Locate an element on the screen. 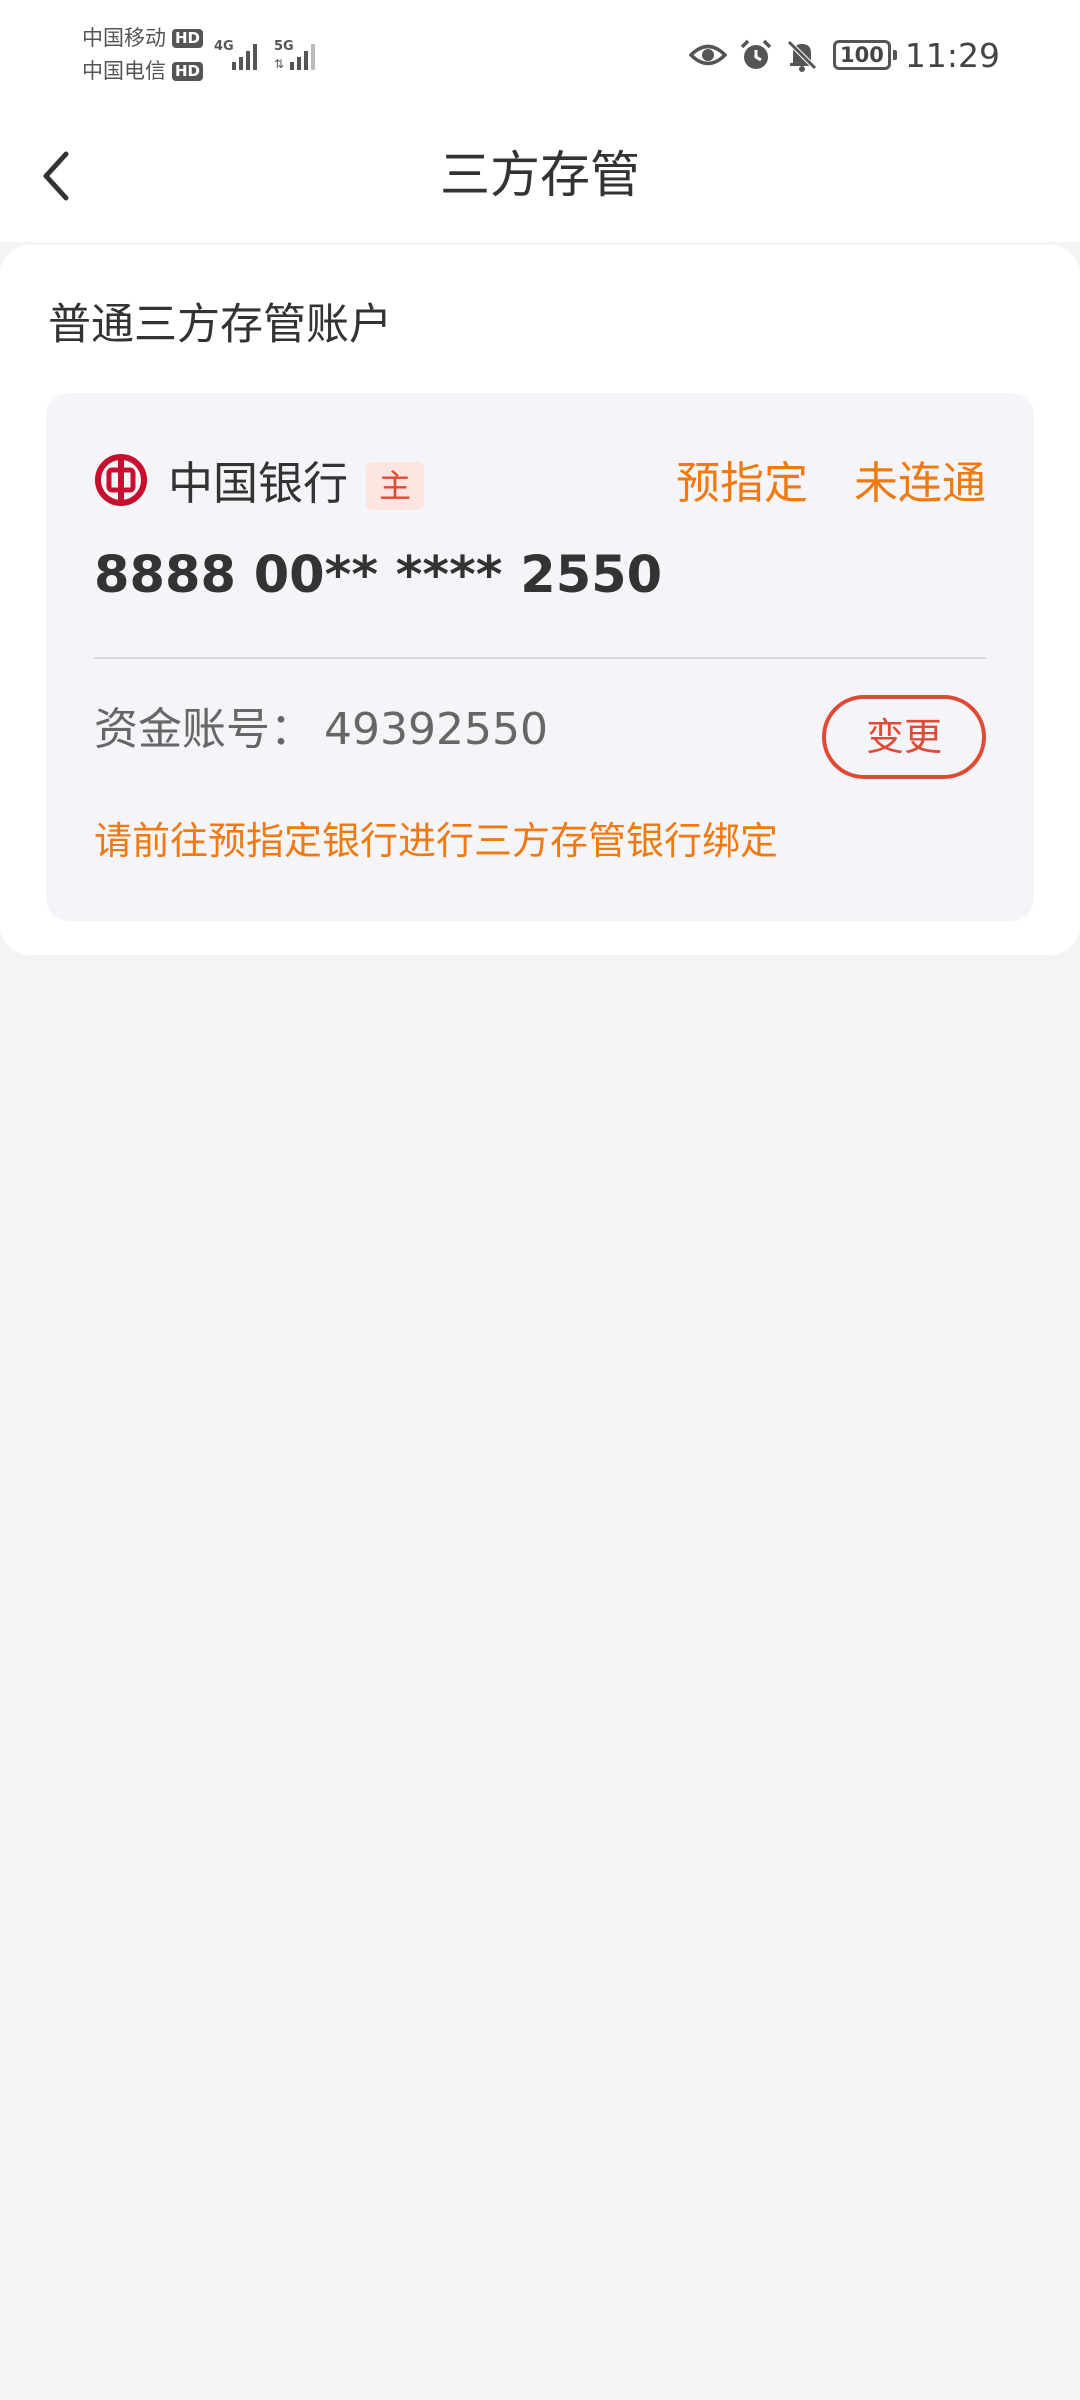  fund-account-label: 资金账号： is located at coordinates (204, 729).